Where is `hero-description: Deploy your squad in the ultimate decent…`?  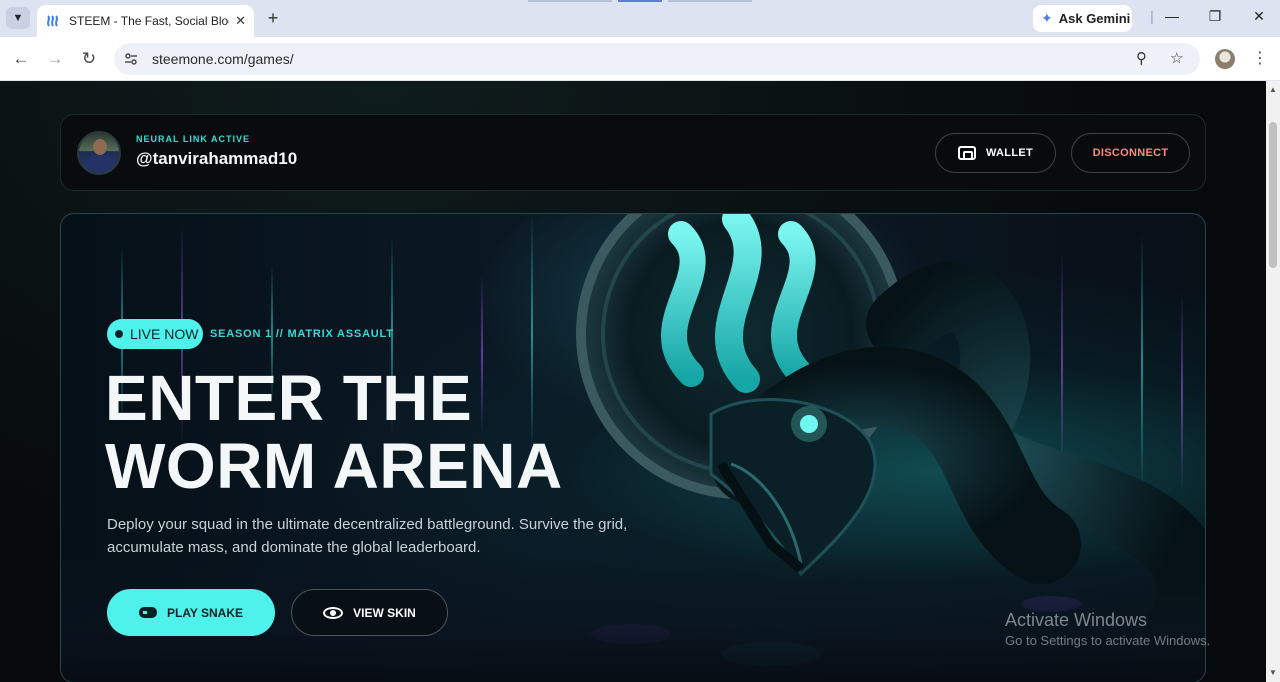
hero-description: Deploy your squad in the ultimate decent… is located at coordinates (367, 536).